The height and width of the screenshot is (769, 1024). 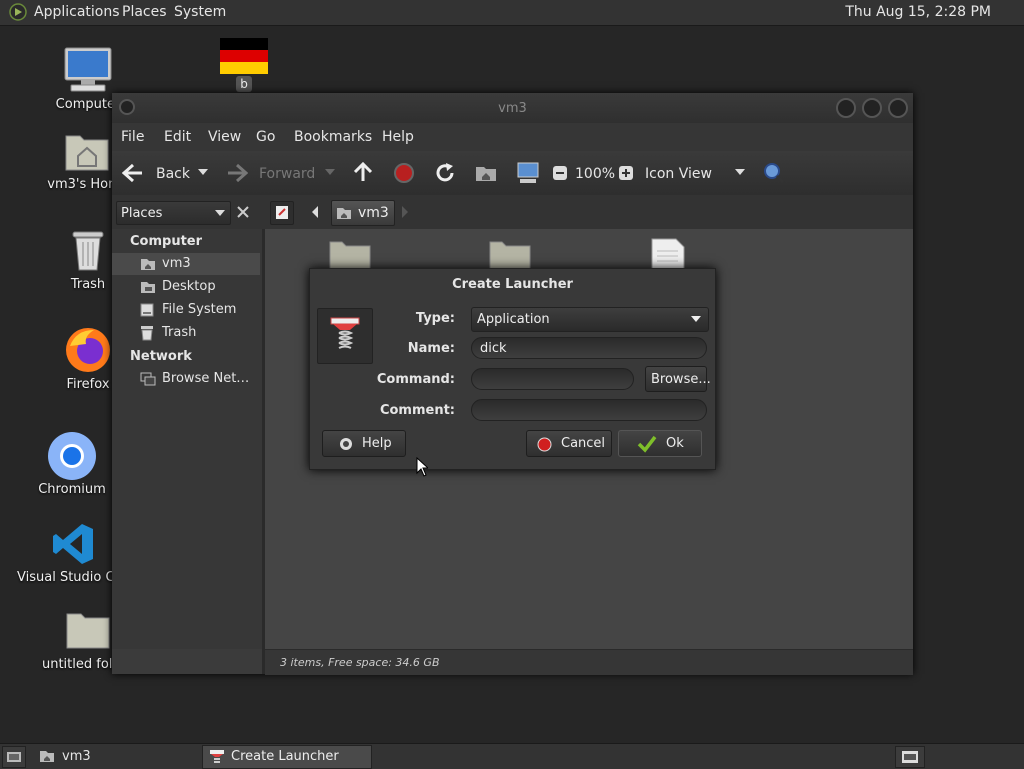 What do you see at coordinates (560, 173) in the screenshot?
I see `zoom-out-icon` at bounding box center [560, 173].